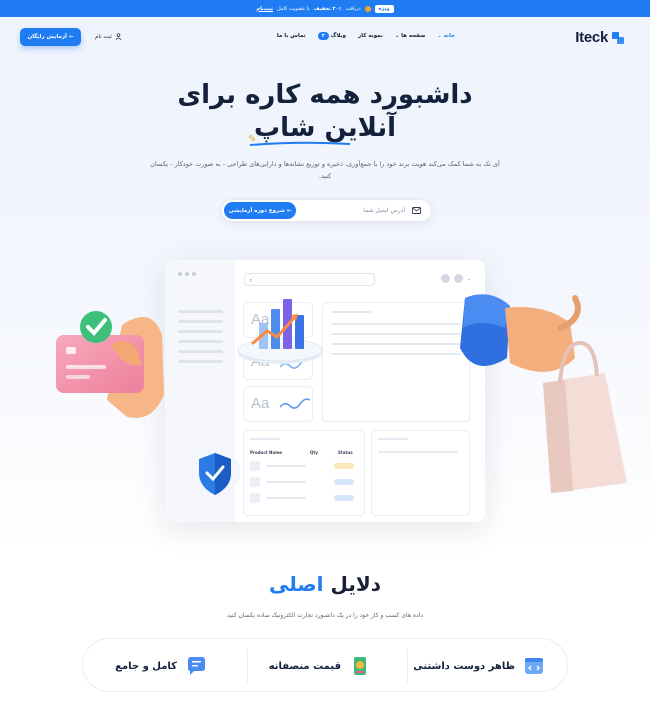 The width and height of the screenshot is (650, 709). What do you see at coordinates (360, 666) in the screenshot?
I see `price-tag-icon` at bounding box center [360, 666].